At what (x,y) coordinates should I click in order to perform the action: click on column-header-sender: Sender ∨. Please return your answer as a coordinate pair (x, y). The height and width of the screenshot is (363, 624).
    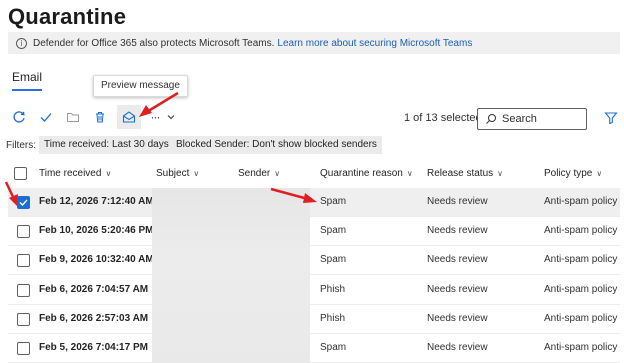
    Looking at the image, I should click on (259, 173).